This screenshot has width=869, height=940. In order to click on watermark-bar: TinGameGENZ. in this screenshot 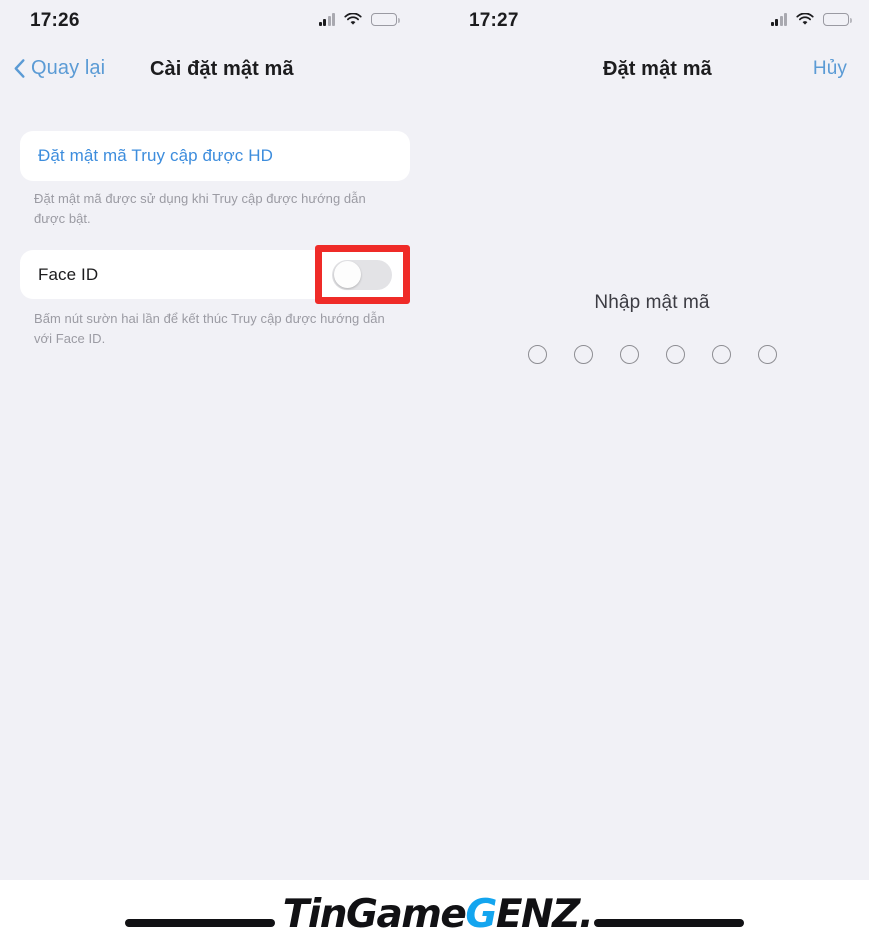, I will do `click(434, 910)`.